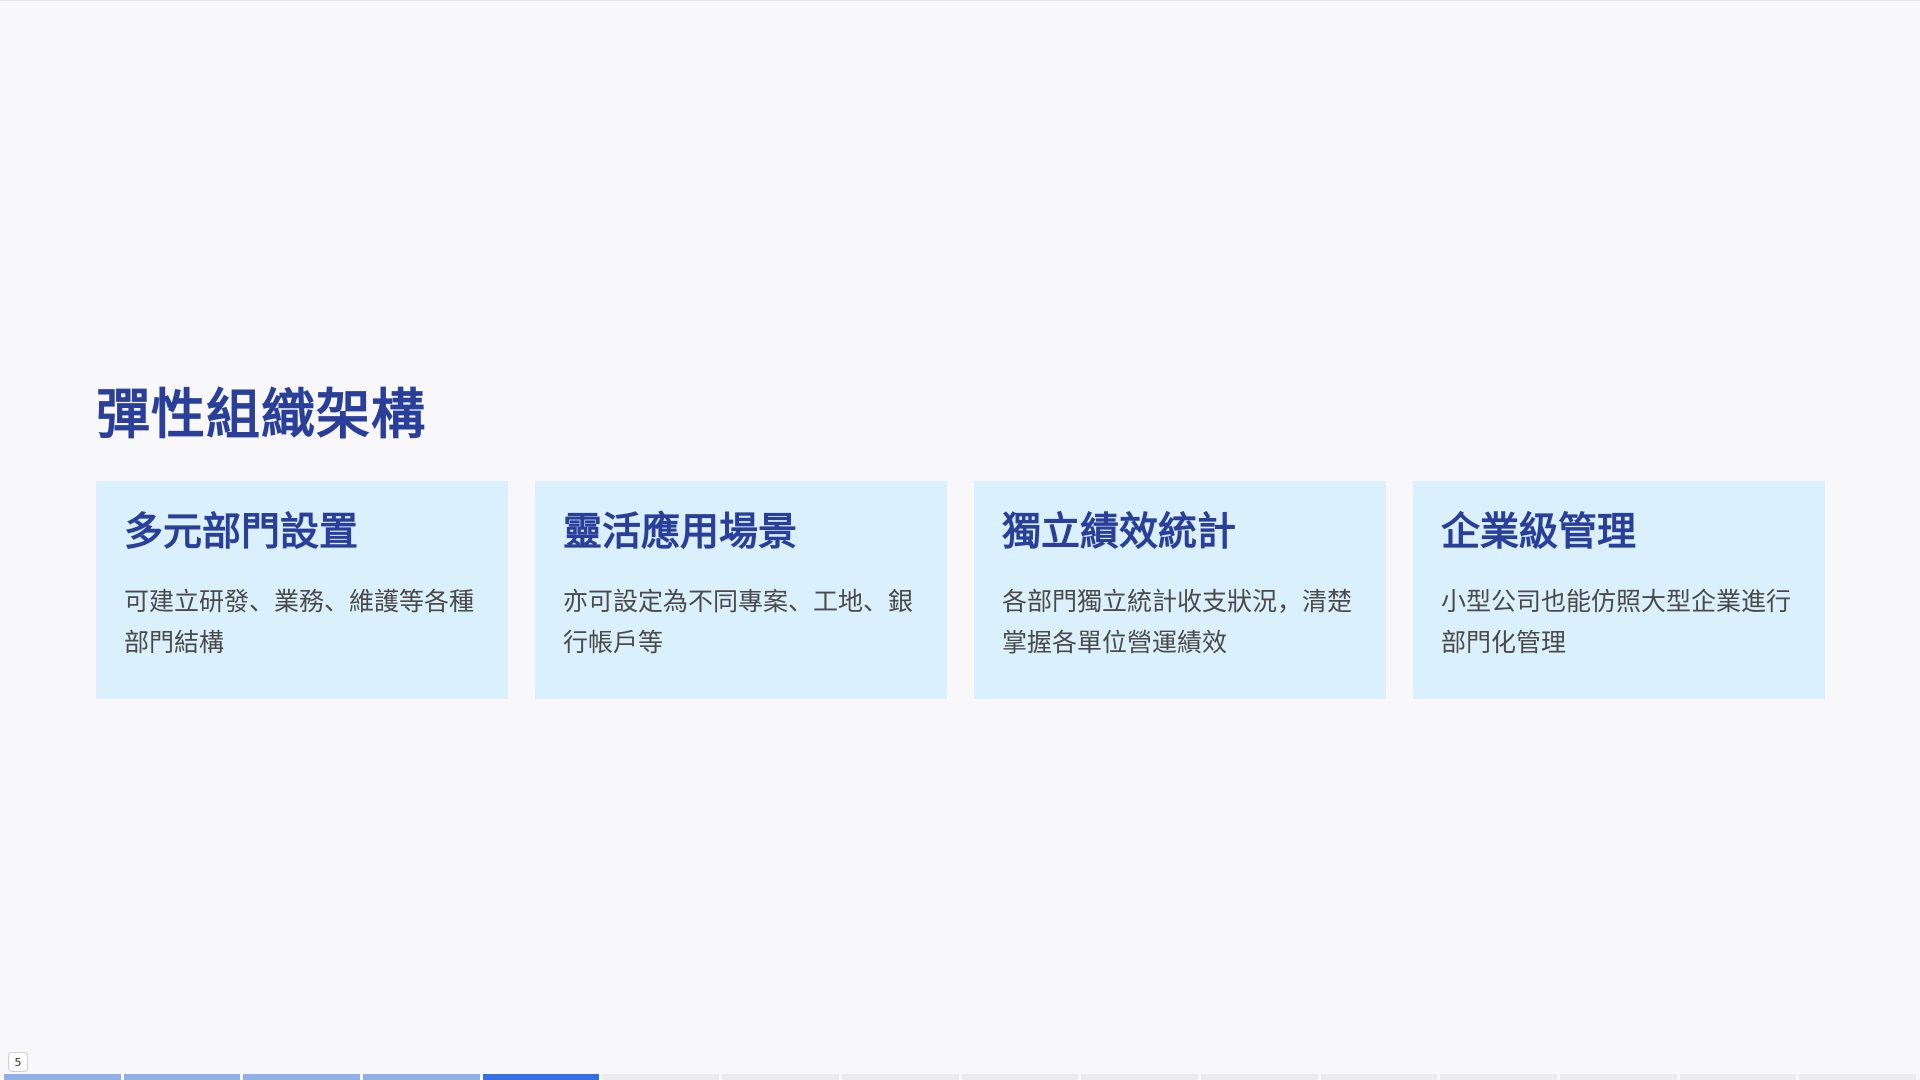 The image size is (1920, 1080). Describe the element at coordinates (1119, 532) in the screenshot. I see `feature-card-title: 獨立績效統計` at that location.